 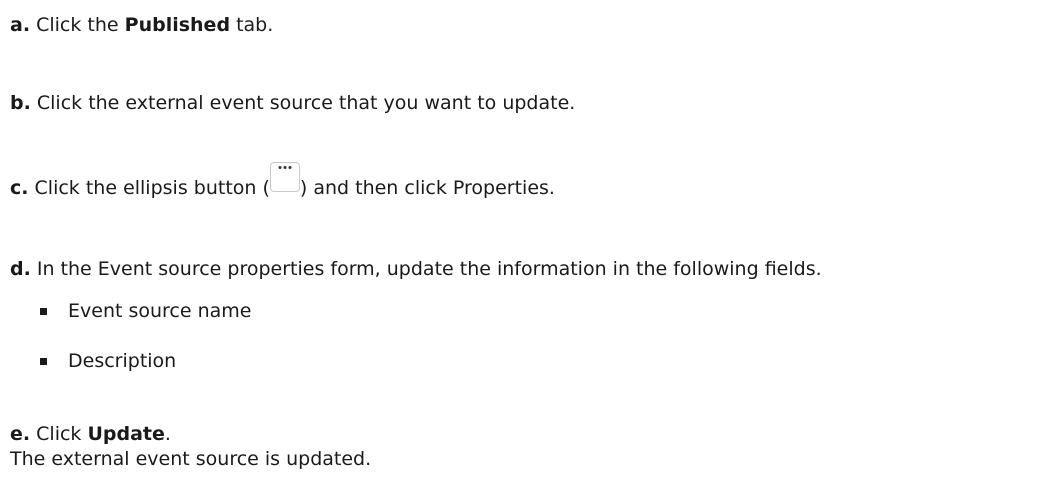 I want to click on update-button-label: Update, so click(x=126, y=434).